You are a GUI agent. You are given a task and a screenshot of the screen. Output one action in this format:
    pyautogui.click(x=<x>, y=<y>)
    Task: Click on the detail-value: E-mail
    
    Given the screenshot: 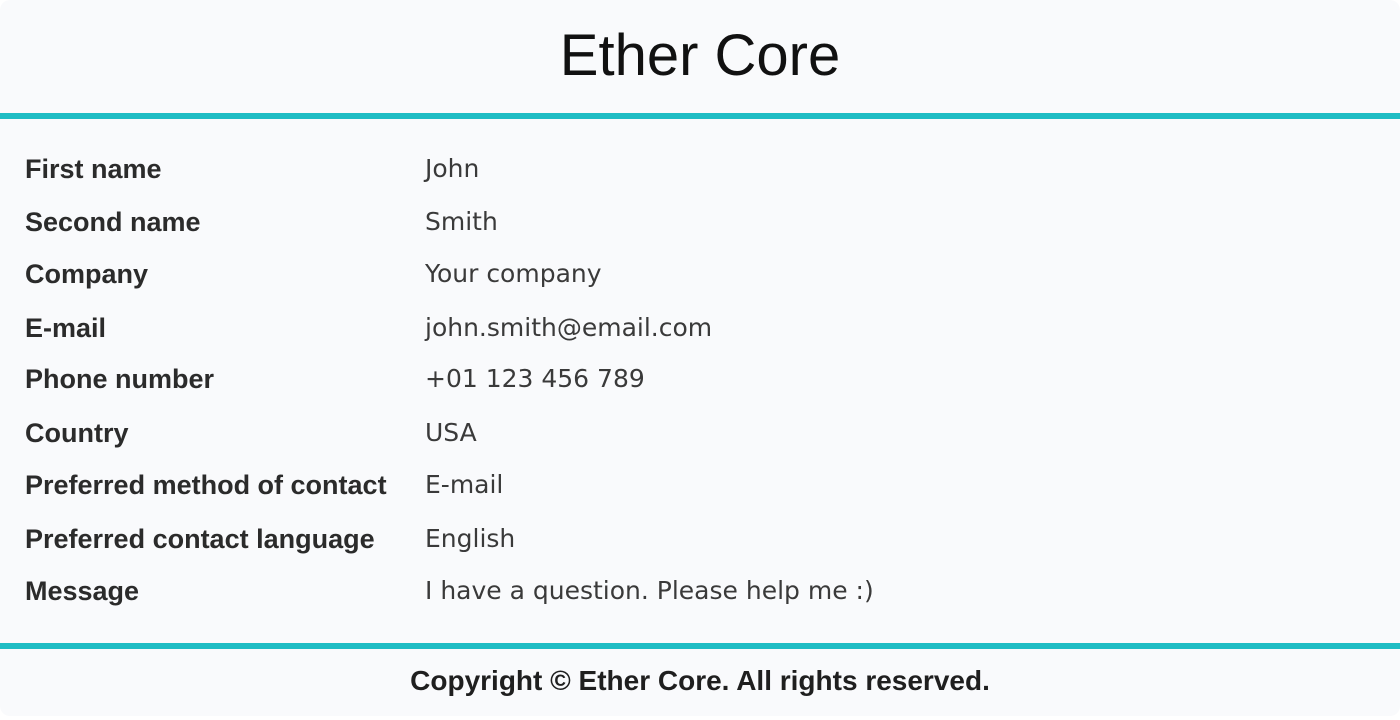 What is the action you would take?
    pyautogui.click(x=464, y=484)
    